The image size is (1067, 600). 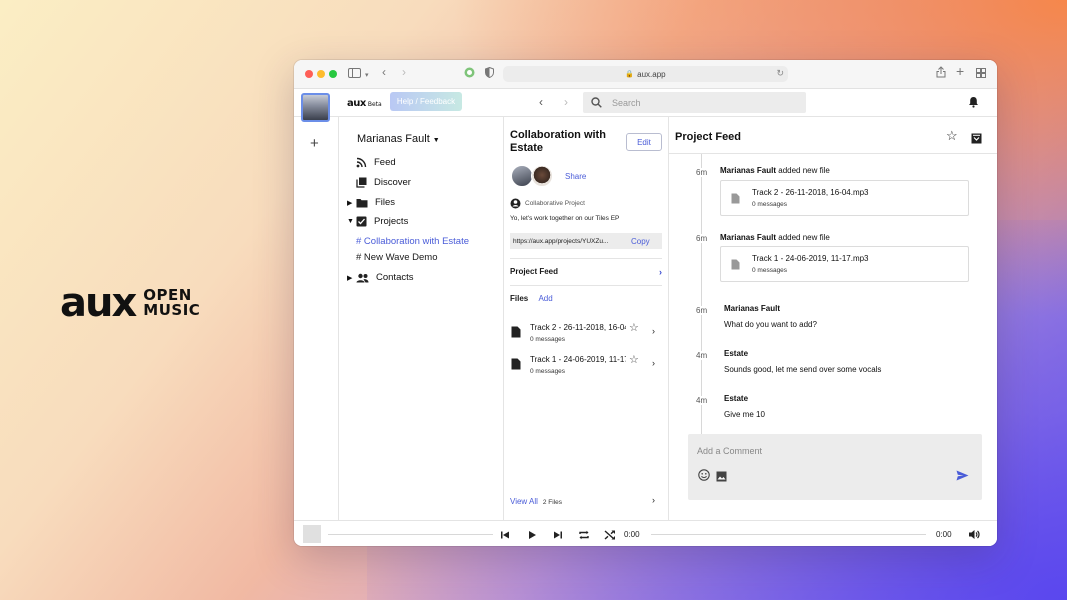 I want to click on progress-track, so click(x=410, y=534).